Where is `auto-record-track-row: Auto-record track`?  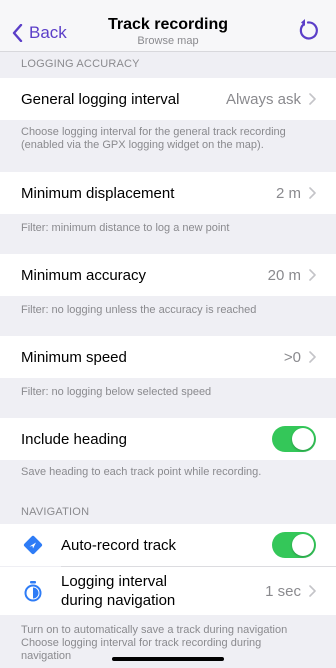 auto-record-track-row: Auto-record track is located at coordinates (168, 545).